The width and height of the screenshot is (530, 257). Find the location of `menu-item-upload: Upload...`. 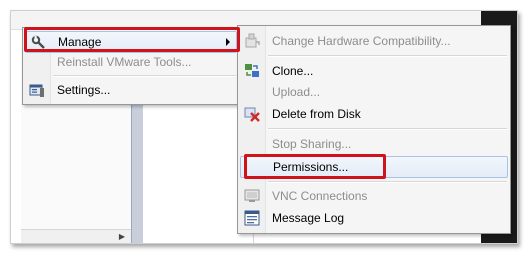

menu-item-upload: Upload... is located at coordinates (374, 92).